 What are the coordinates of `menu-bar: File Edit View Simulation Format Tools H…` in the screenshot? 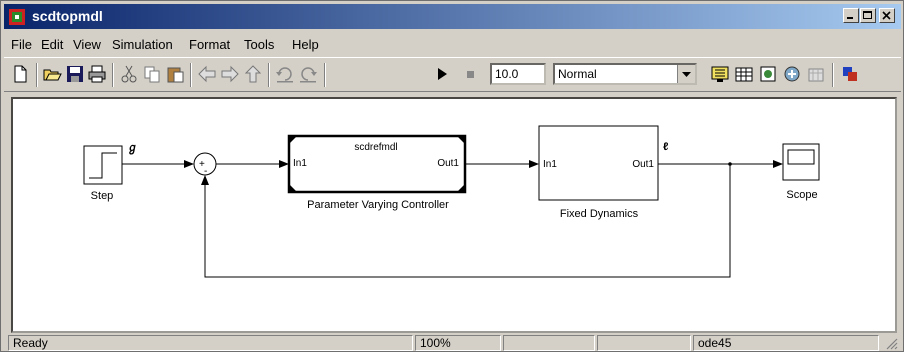 It's located at (452, 44).